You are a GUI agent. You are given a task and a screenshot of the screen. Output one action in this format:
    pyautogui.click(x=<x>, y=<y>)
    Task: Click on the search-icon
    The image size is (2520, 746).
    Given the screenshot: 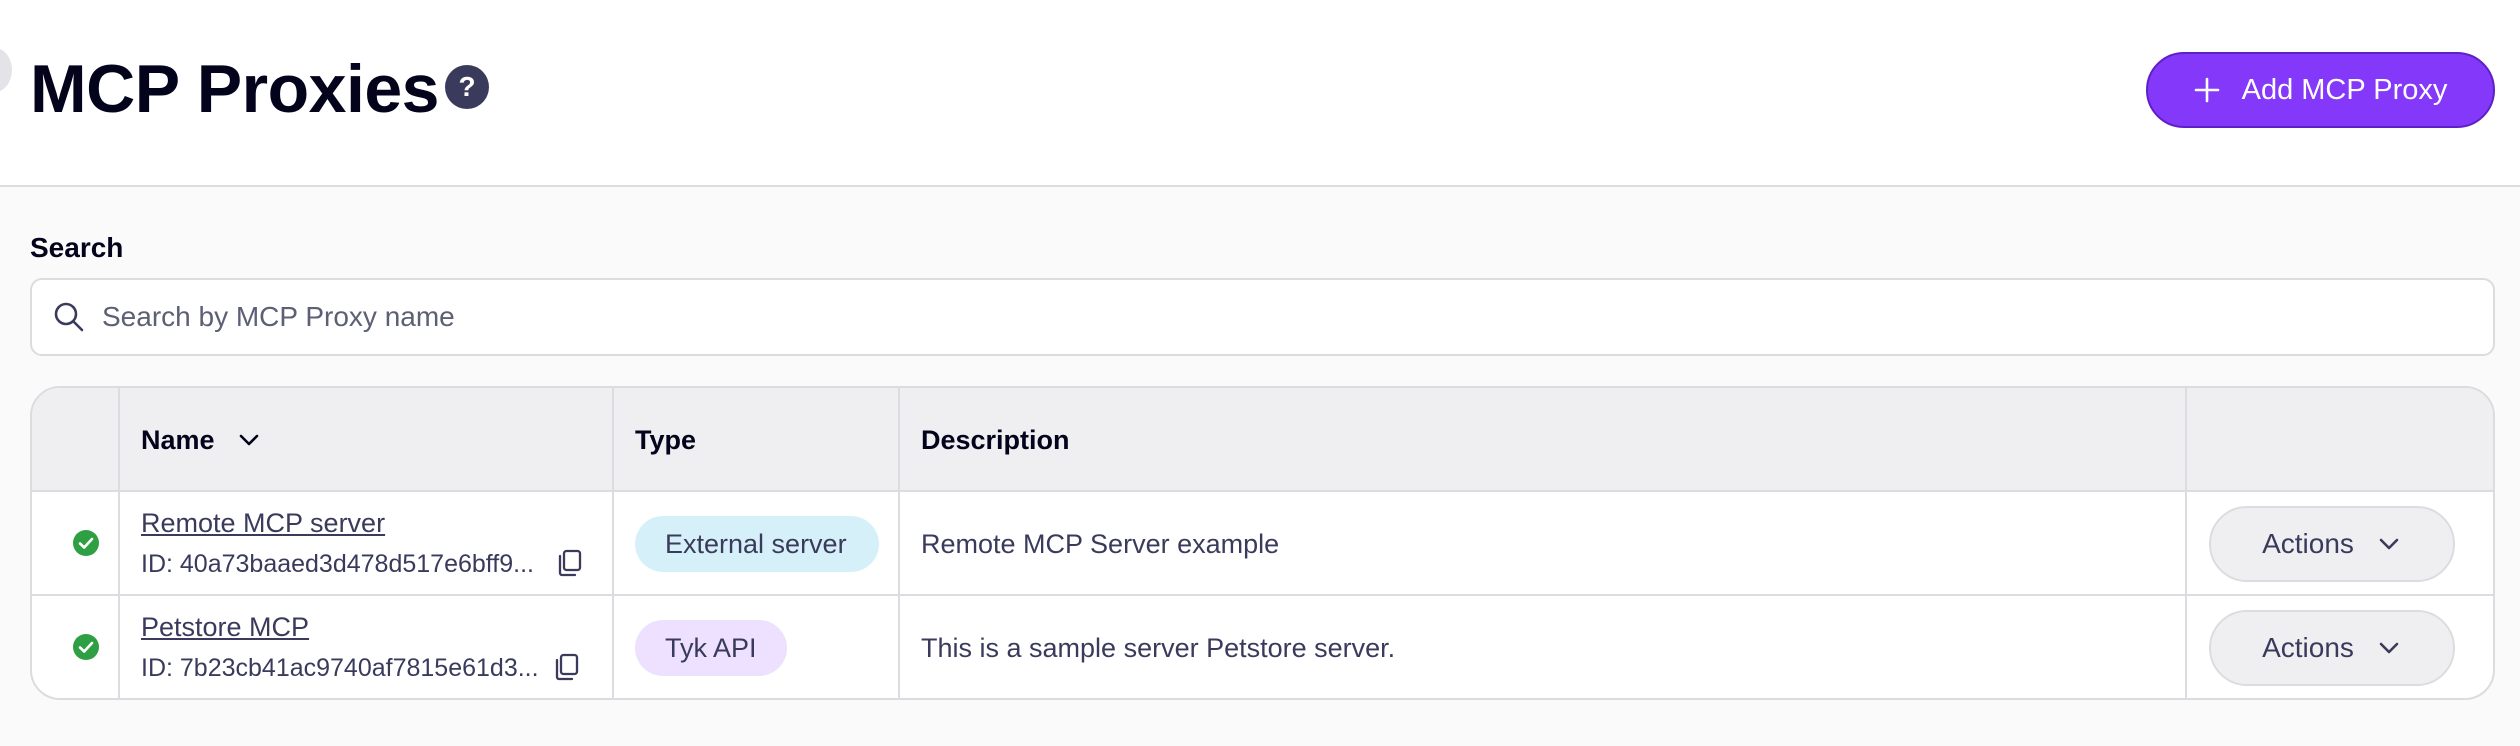 What is the action you would take?
    pyautogui.click(x=69, y=317)
    